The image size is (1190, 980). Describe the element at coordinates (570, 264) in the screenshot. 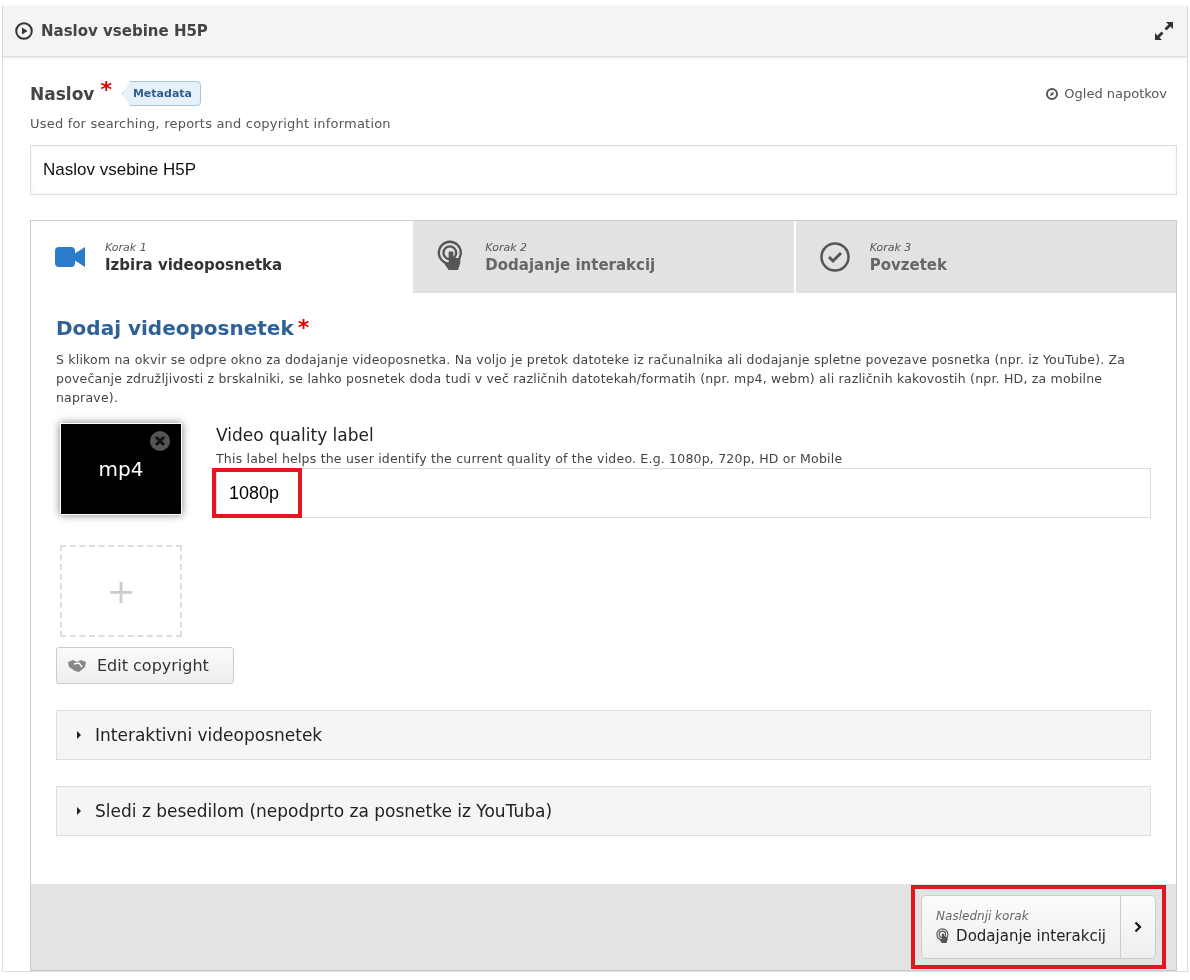

I see `step-title: Dodajanje interakcij` at that location.